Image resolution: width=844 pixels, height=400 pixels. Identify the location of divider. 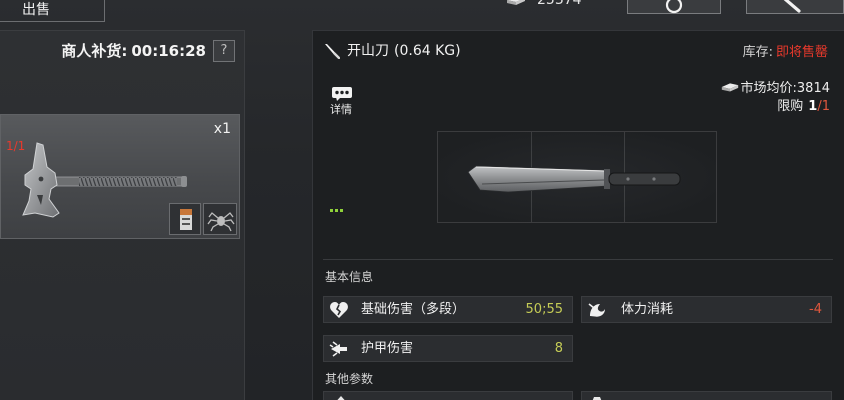
(578, 259).